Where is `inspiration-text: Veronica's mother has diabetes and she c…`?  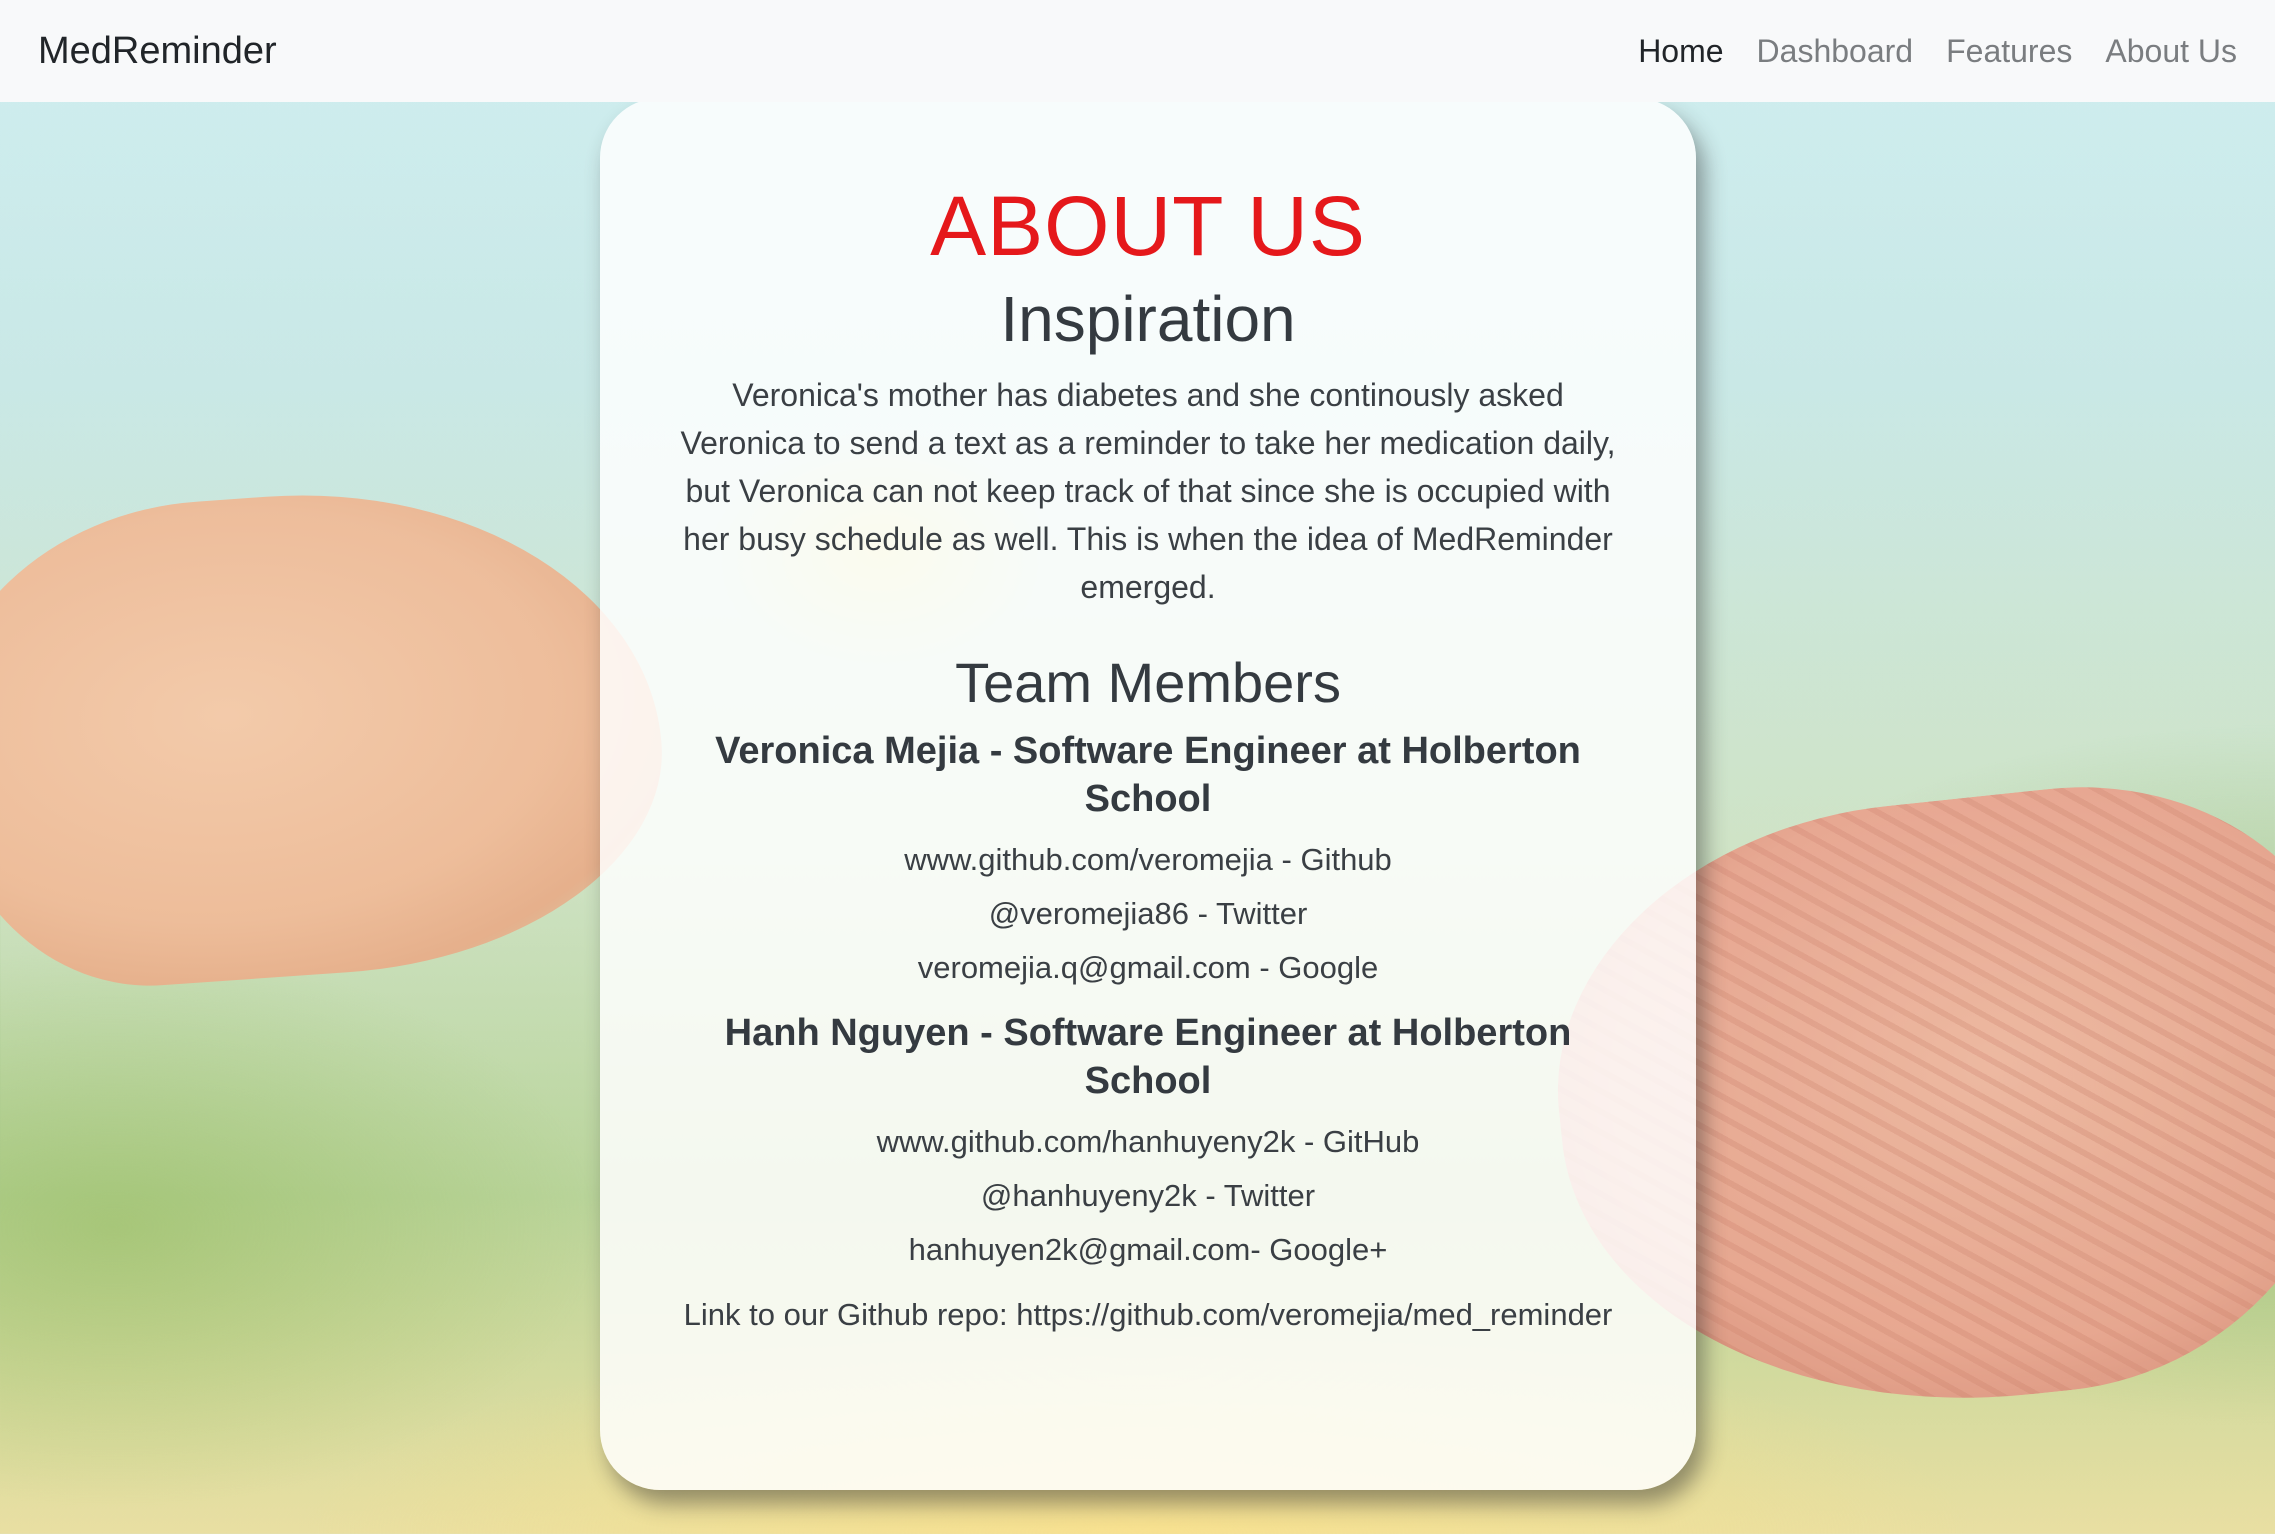 inspiration-text: Veronica's mother has diabetes and she c… is located at coordinates (1148, 491).